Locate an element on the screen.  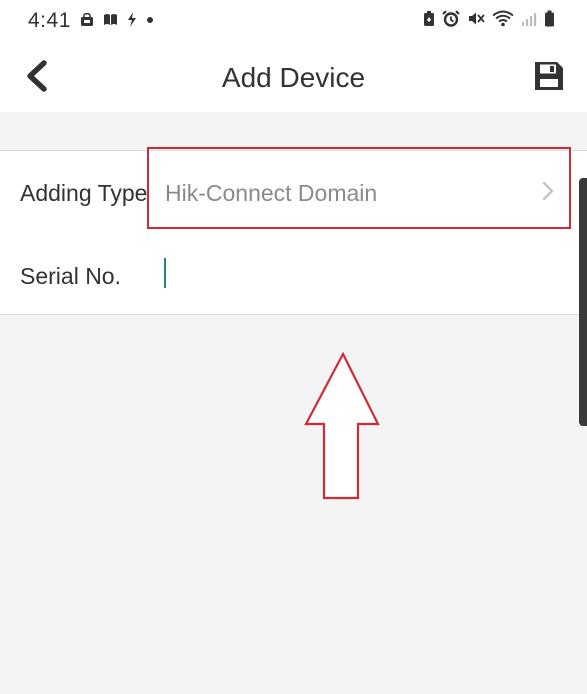
scroll-handle is located at coordinates (583, 302).